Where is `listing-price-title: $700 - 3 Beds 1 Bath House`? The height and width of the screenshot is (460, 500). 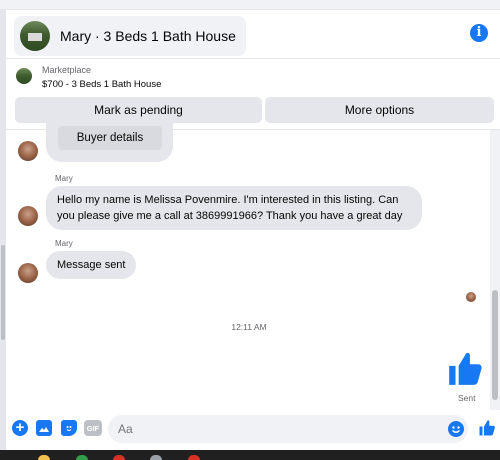 listing-price-title: $700 - 3 Beds 1 Bath House is located at coordinates (101, 84).